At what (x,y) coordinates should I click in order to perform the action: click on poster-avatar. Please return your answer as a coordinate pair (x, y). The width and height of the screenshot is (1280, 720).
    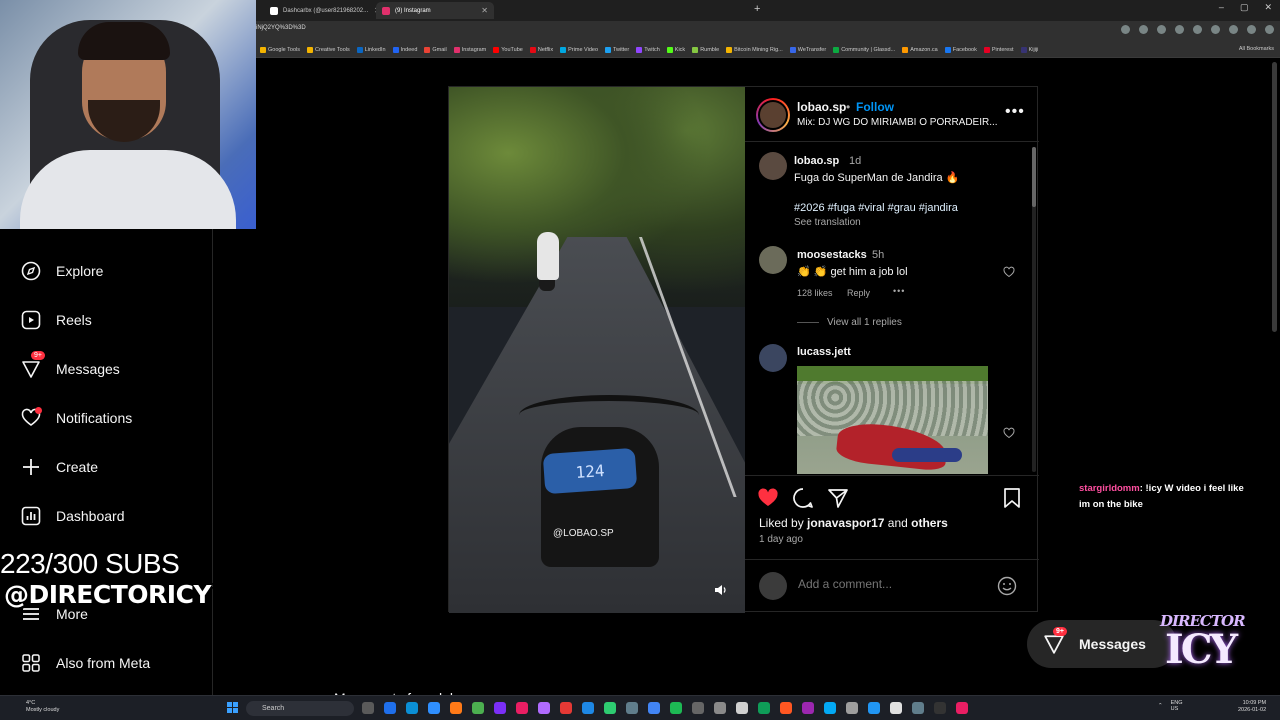
    Looking at the image, I should click on (773, 115).